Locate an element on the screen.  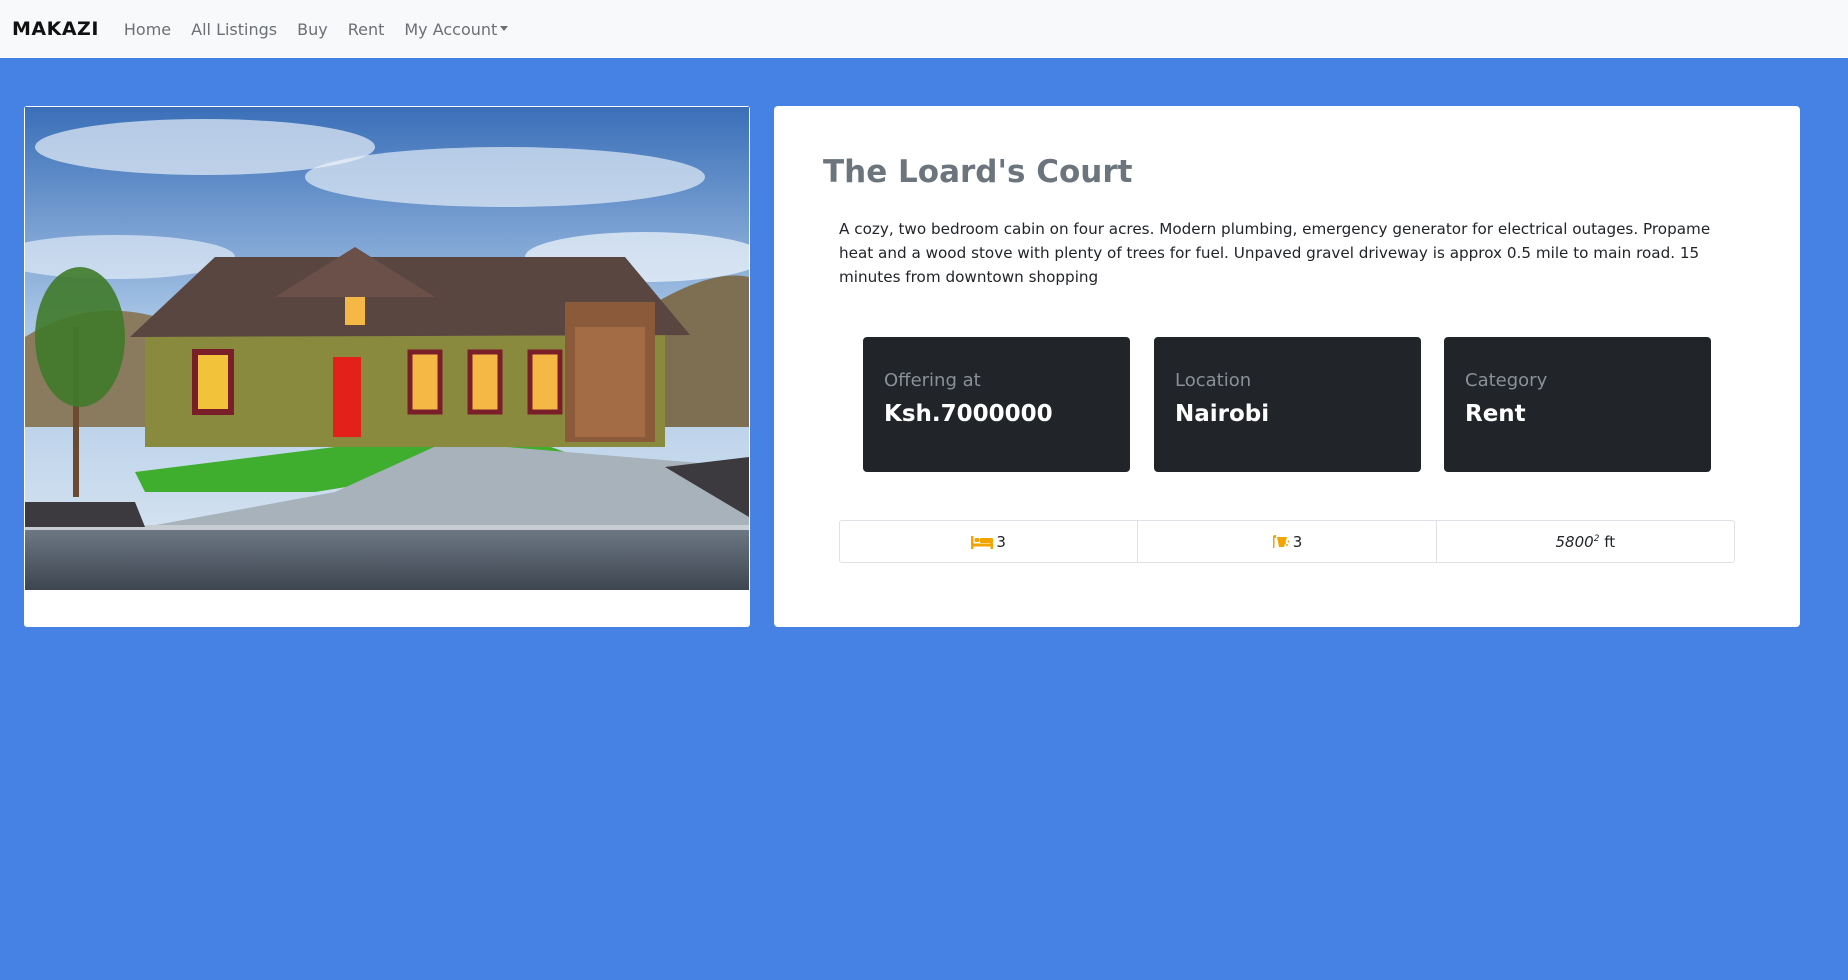
area-number: 5800 is located at coordinates (1574, 541).